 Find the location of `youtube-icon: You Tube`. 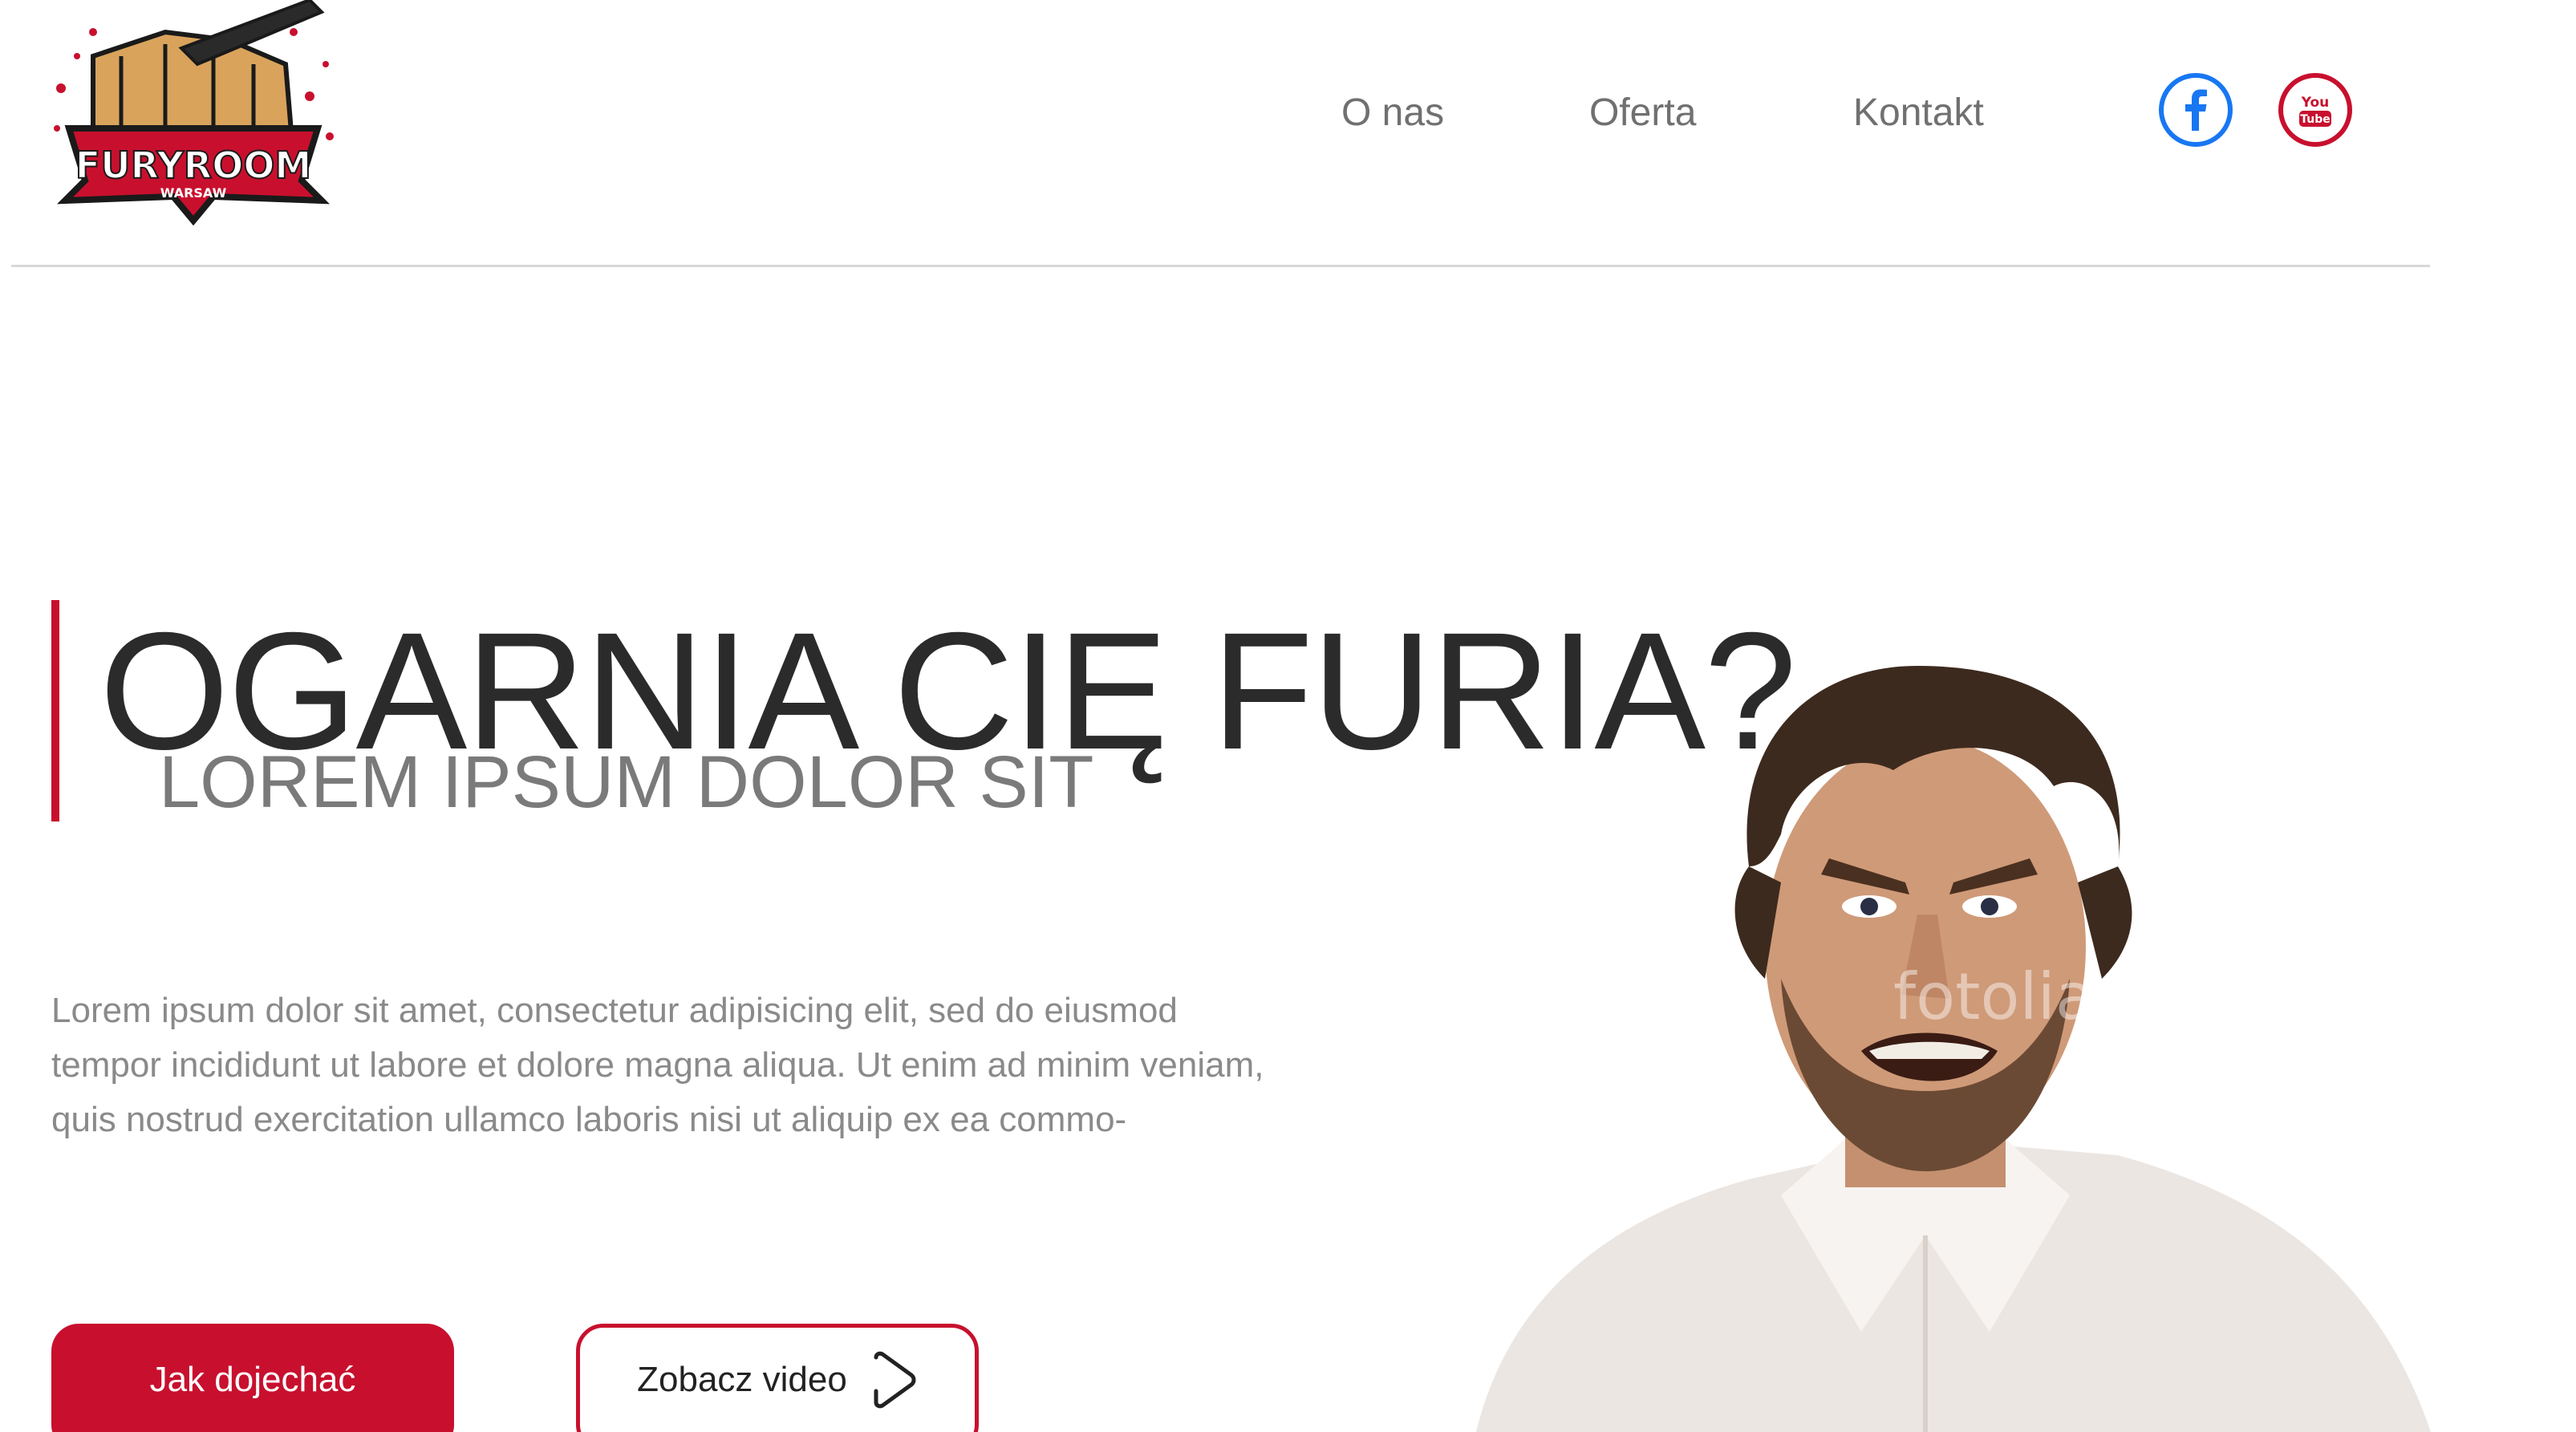

youtube-icon: You Tube is located at coordinates (2315, 111).